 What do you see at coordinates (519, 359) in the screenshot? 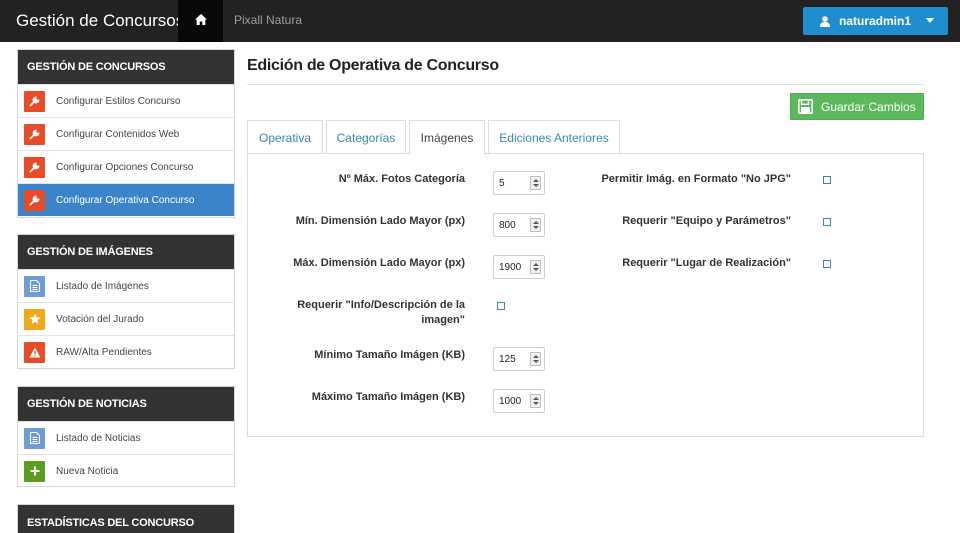
I see `min-size-stepper: 125` at bounding box center [519, 359].